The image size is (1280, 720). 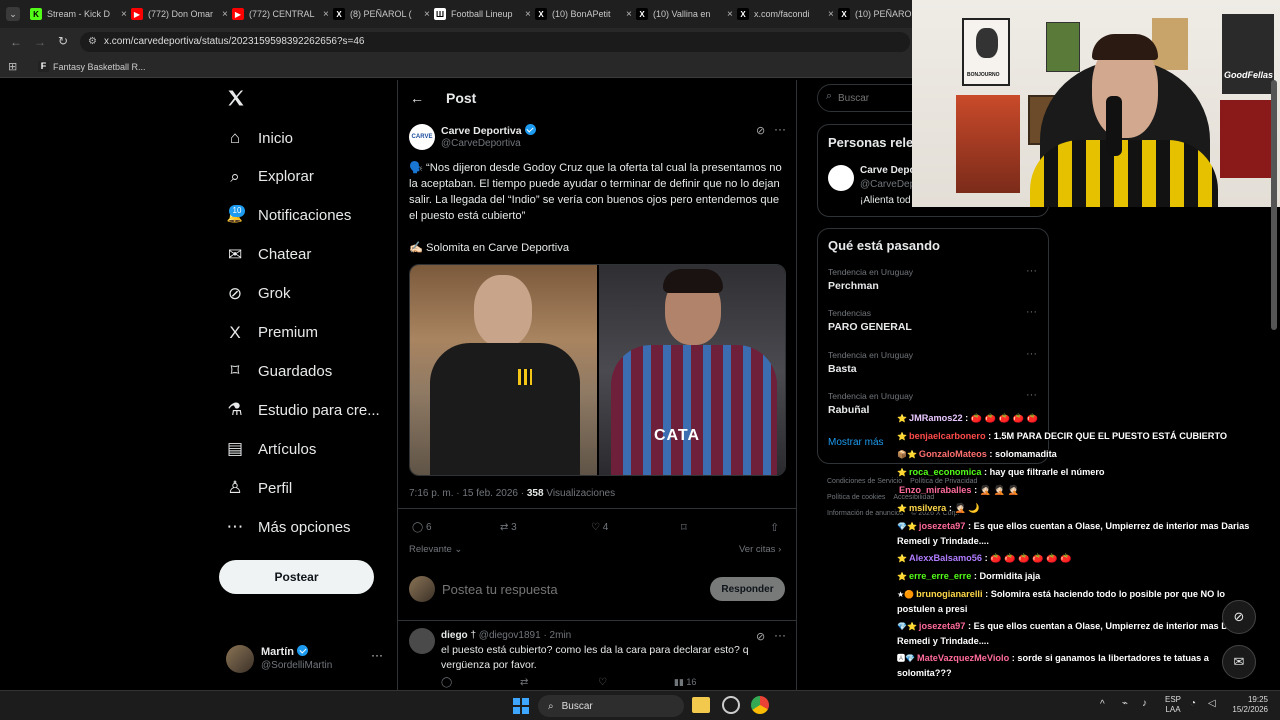 I want to click on nav-chatear: ✉ Chatear, so click(x=269, y=255).